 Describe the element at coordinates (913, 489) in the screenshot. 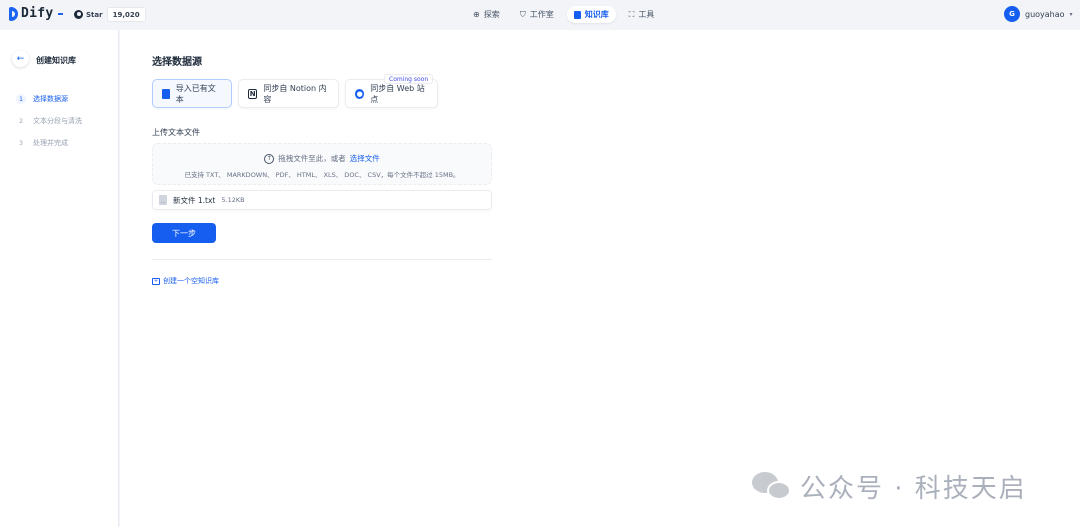

I see `watermark-text: 公众号 · 科技天启` at that location.